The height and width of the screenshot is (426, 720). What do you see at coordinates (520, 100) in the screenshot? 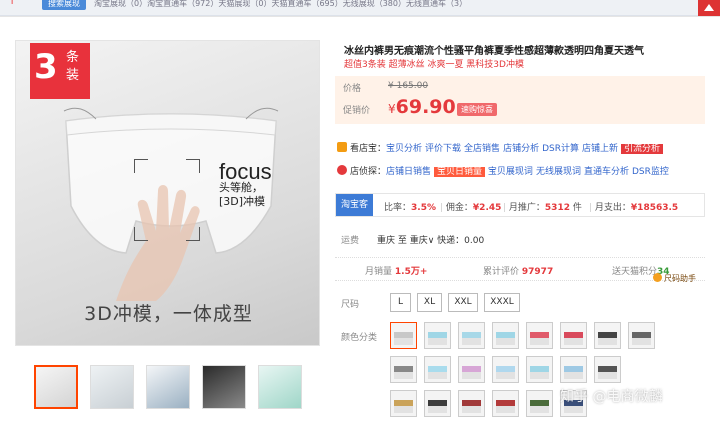
I see `price-box: 价格 ¥ 165.00 促销价 ¥69.90 速购惊喜` at bounding box center [520, 100].